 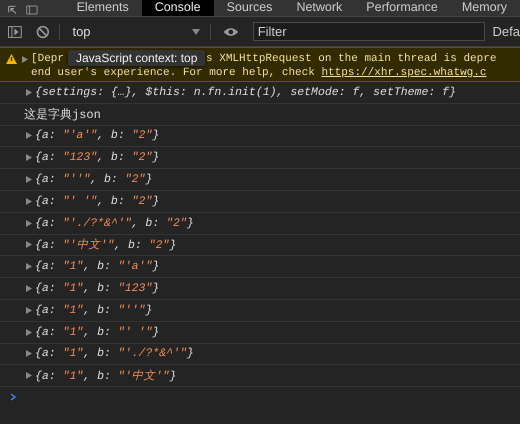 What do you see at coordinates (97, 157) in the screenshot?
I see `object-preview: {a: "123", b: "2"}` at bounding box center [97, 157].